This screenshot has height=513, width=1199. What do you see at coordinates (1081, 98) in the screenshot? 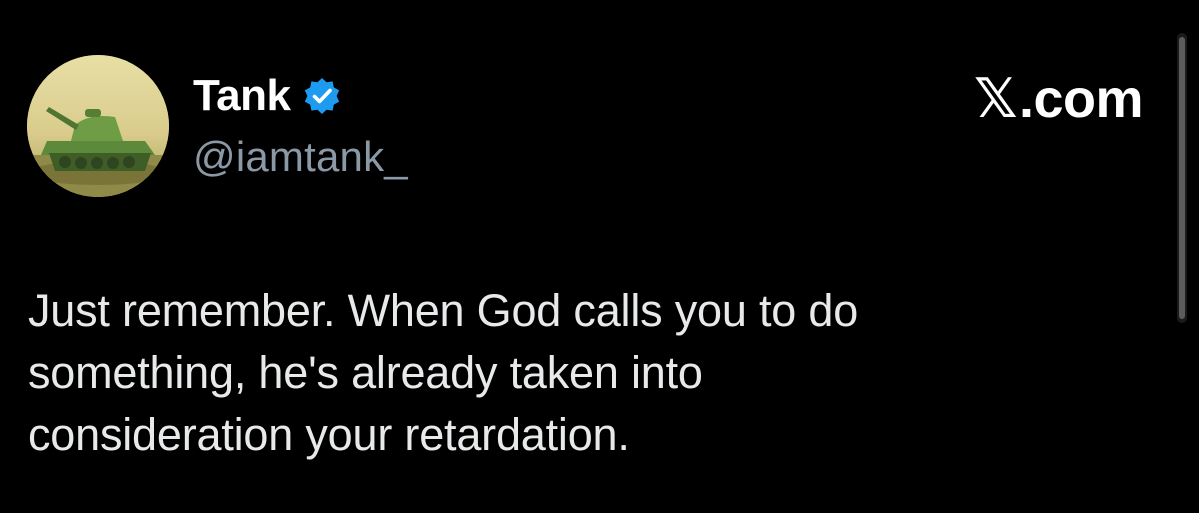
I see `brand-suffix: .com` at bounding box center [1081, 98].